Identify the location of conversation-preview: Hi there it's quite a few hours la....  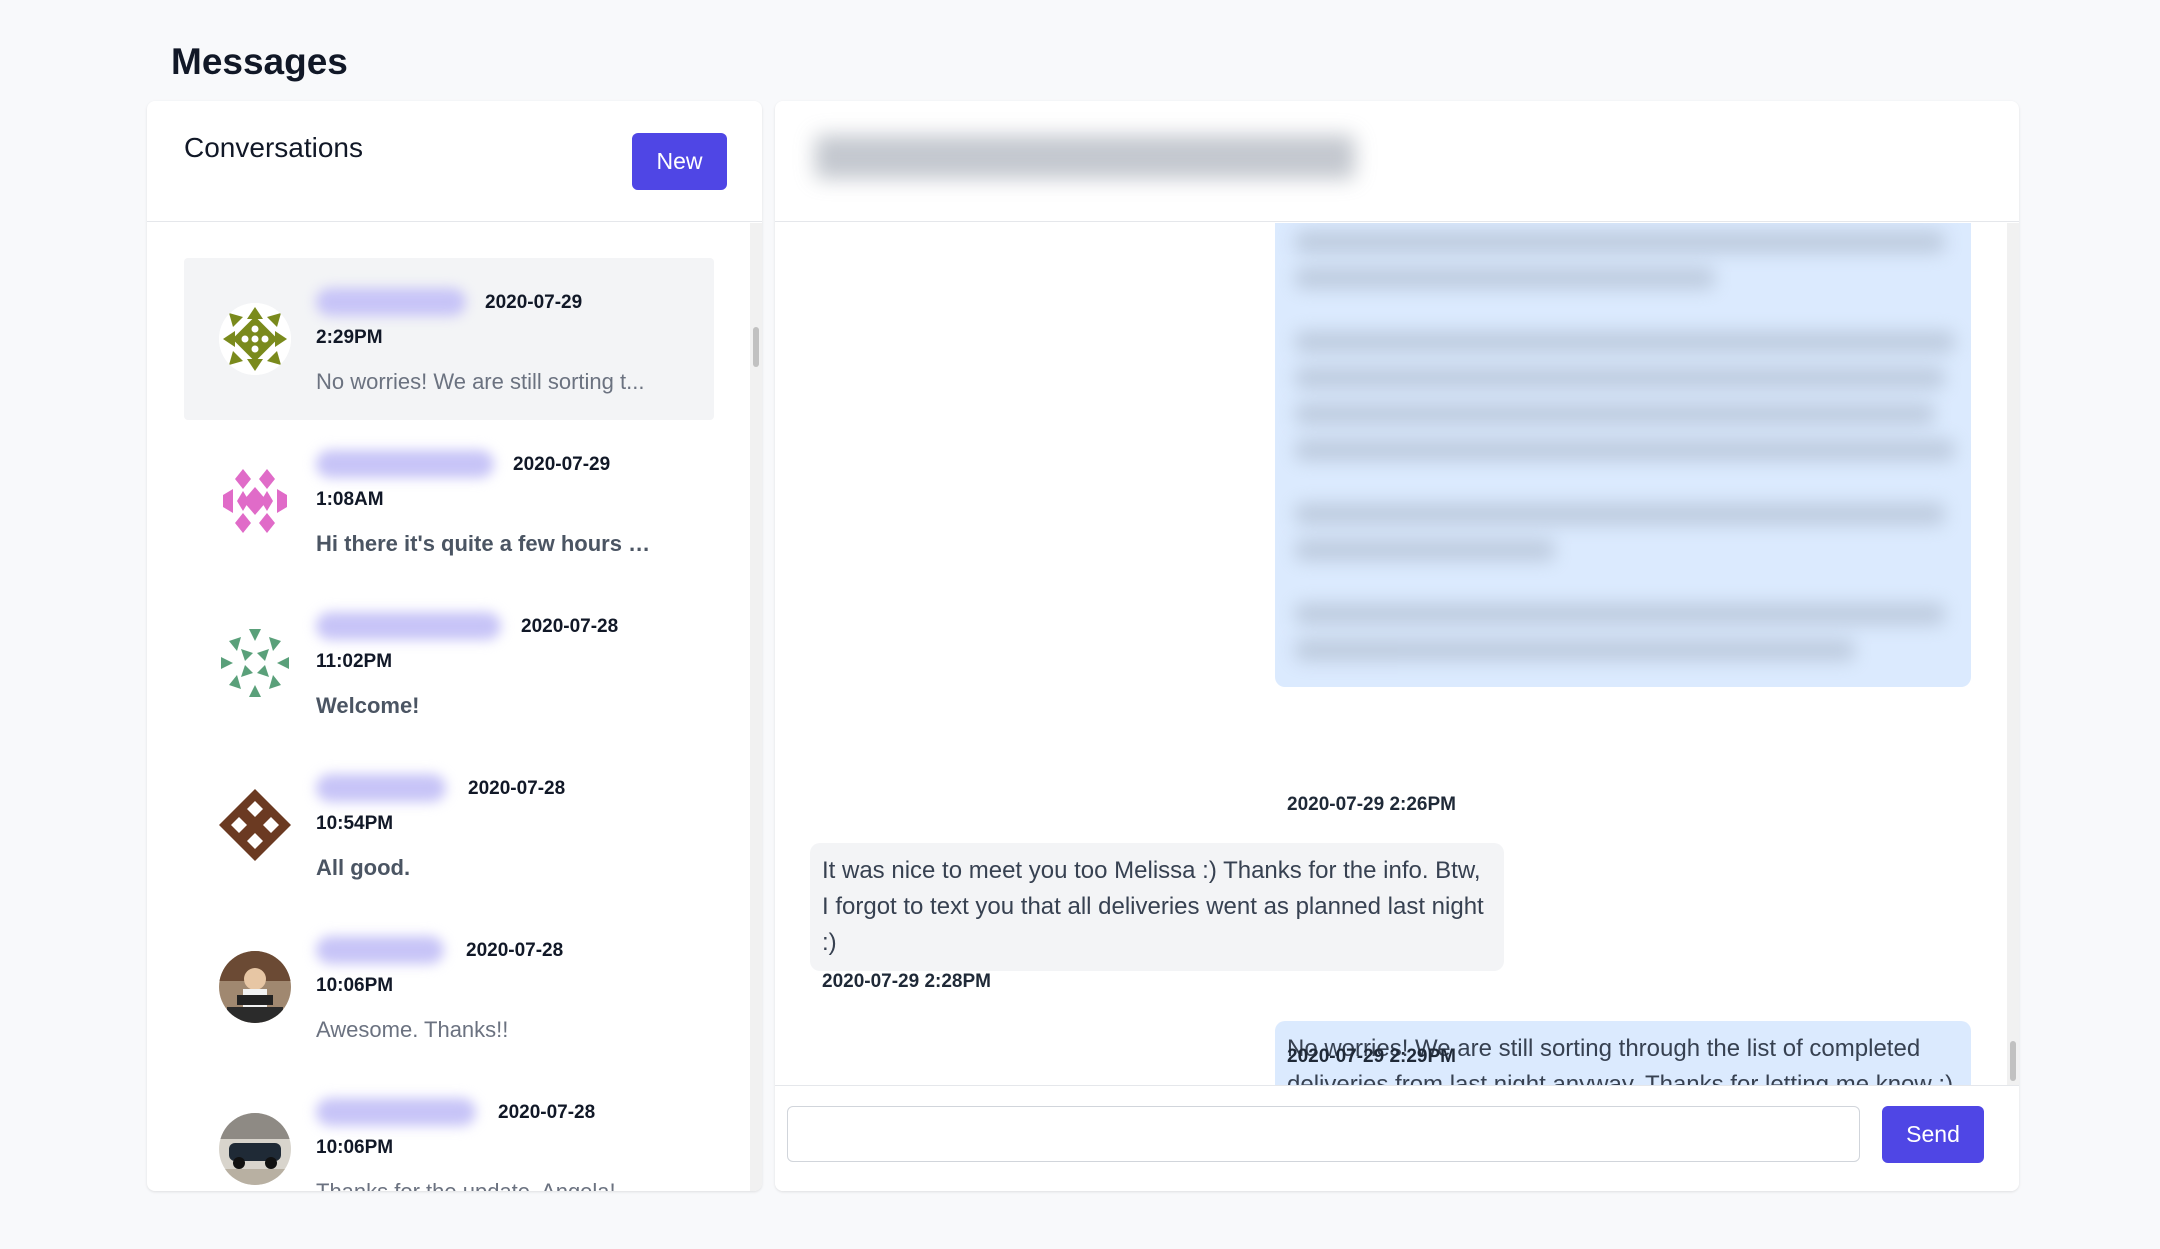
(486, 543).